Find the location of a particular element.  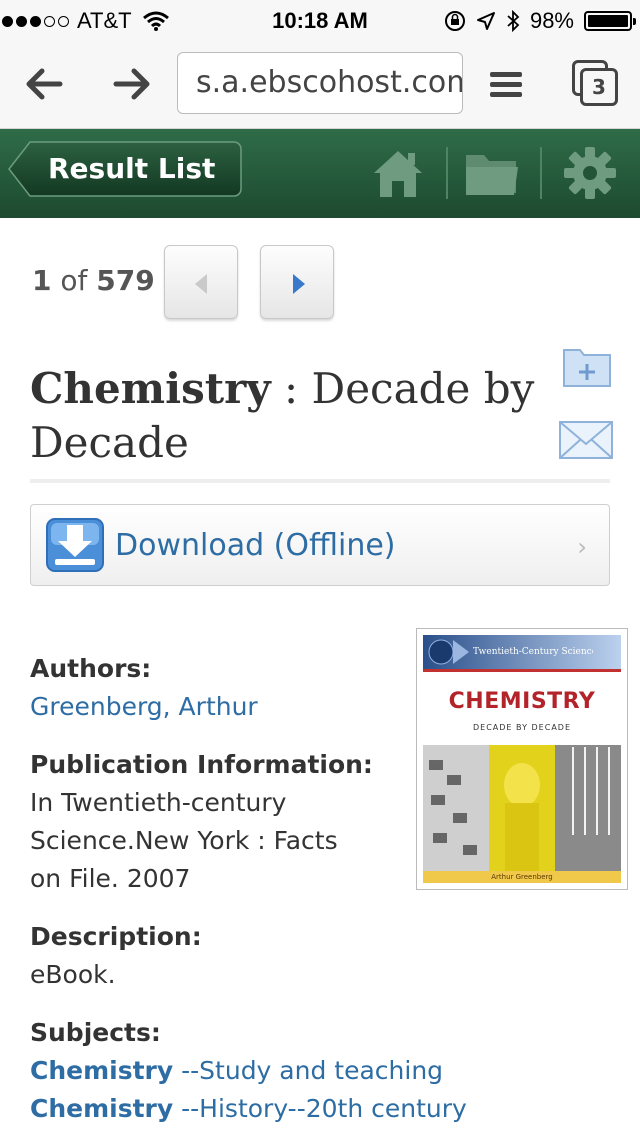

chevron-right-icon: › is located at coordinates (582, 547).